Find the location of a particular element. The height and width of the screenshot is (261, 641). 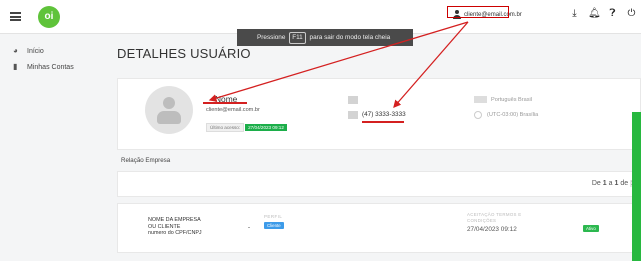

toast-text-after: para sair do modo tela cheia is located at coordinates (350, 37).